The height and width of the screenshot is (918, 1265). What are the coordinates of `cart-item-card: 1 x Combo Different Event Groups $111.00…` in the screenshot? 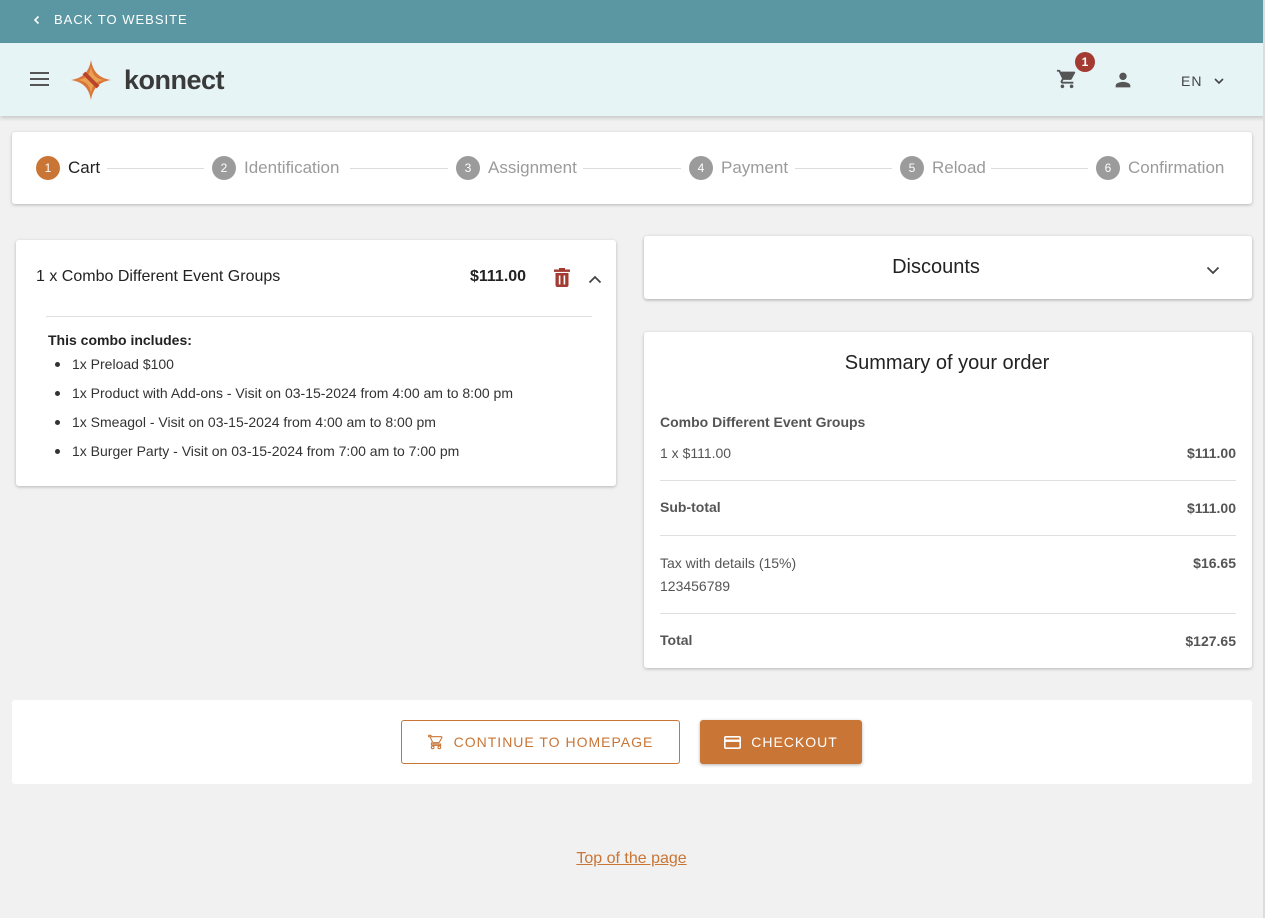 It's located at (316, 363).